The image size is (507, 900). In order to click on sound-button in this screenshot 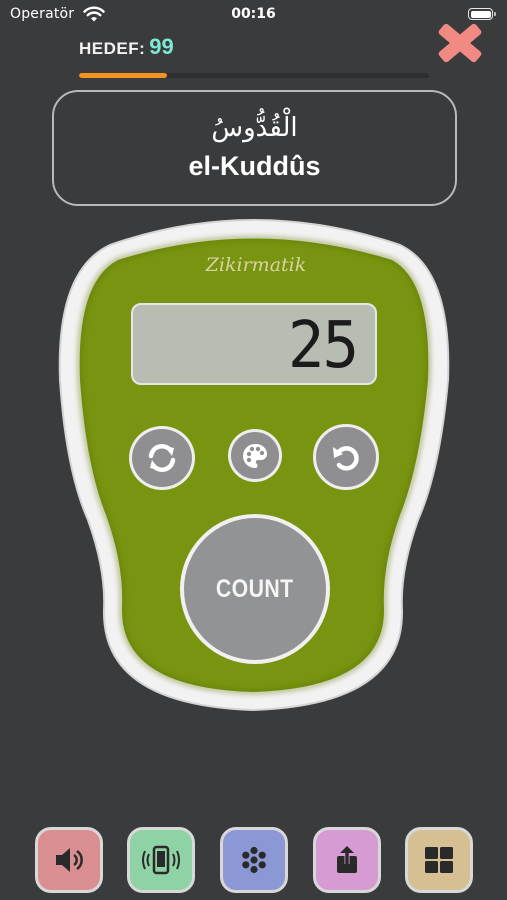, I will do `click(69, 860)`.